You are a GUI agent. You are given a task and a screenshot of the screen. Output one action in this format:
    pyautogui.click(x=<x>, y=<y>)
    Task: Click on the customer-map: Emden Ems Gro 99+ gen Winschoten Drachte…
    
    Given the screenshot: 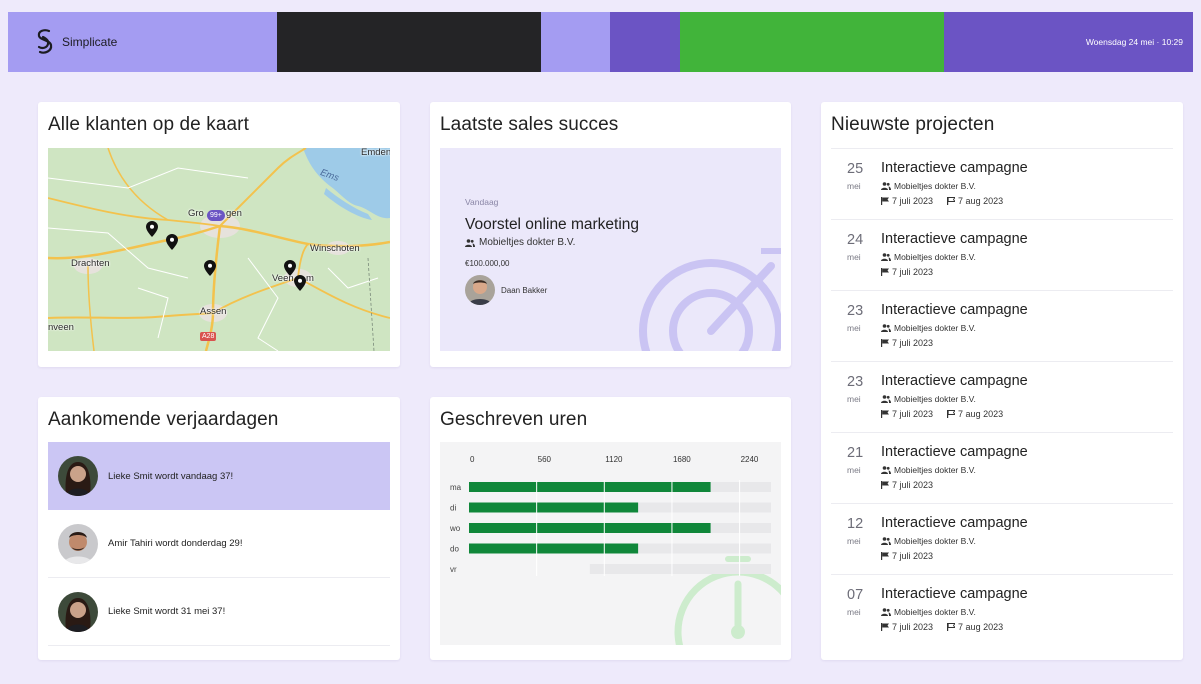 What is the action you would take?
    pyautogui.click(x=219, y=249)
    